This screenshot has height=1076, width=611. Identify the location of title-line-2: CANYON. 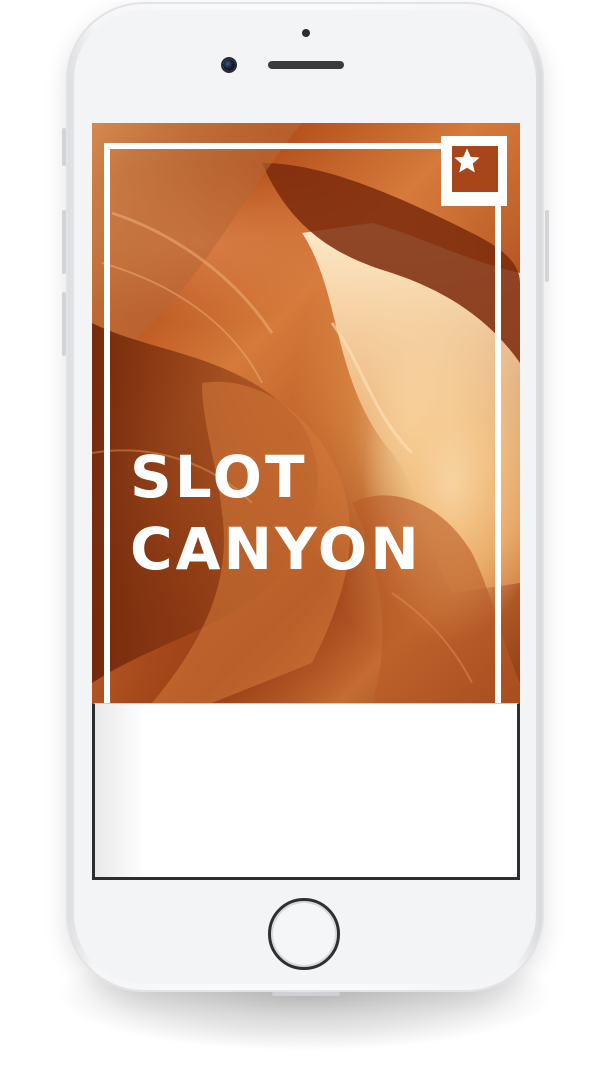
(276, 549).